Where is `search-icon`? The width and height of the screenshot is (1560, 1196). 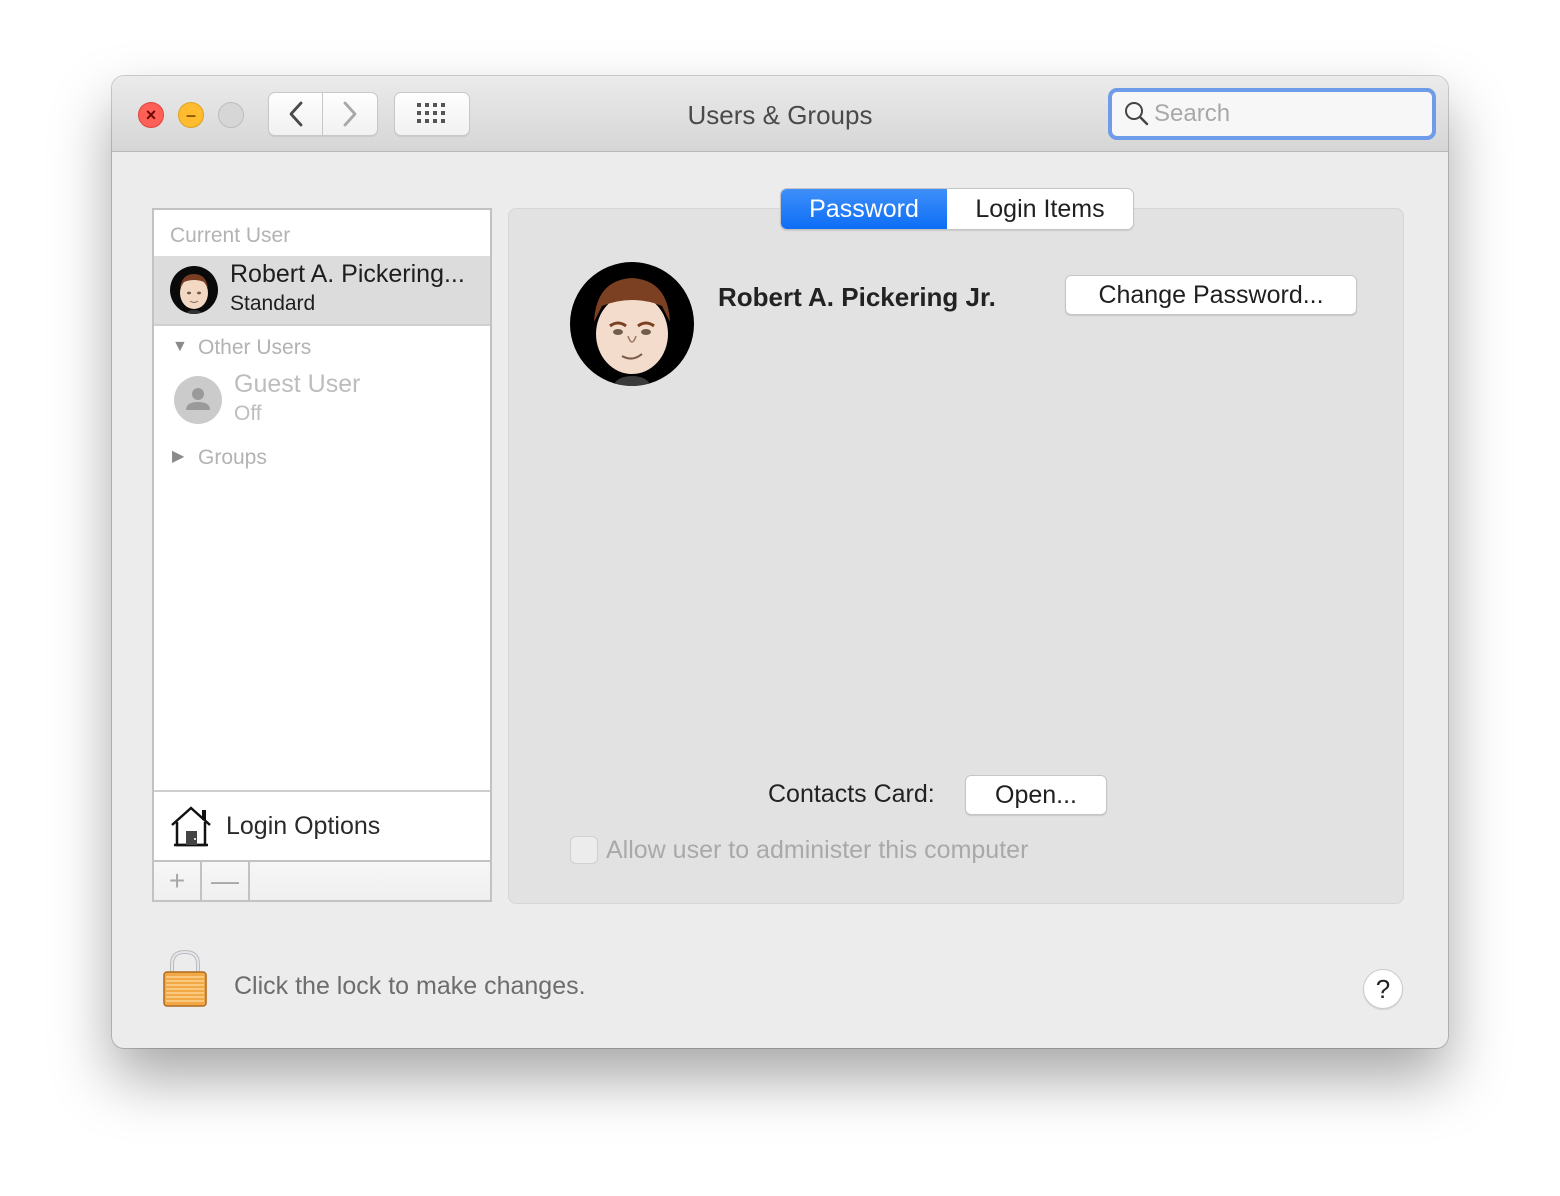 search-icon is located at coordinates (1137, 114).